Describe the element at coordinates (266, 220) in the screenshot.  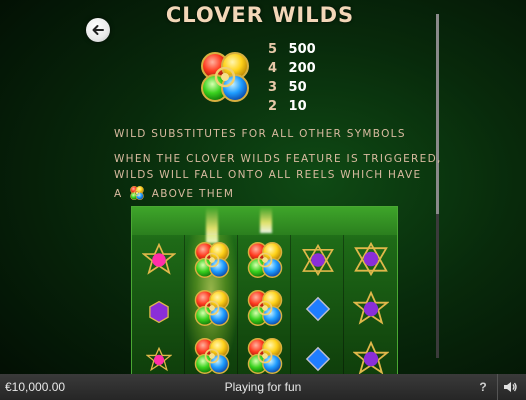
I see `falling-wild-trail` at that location.